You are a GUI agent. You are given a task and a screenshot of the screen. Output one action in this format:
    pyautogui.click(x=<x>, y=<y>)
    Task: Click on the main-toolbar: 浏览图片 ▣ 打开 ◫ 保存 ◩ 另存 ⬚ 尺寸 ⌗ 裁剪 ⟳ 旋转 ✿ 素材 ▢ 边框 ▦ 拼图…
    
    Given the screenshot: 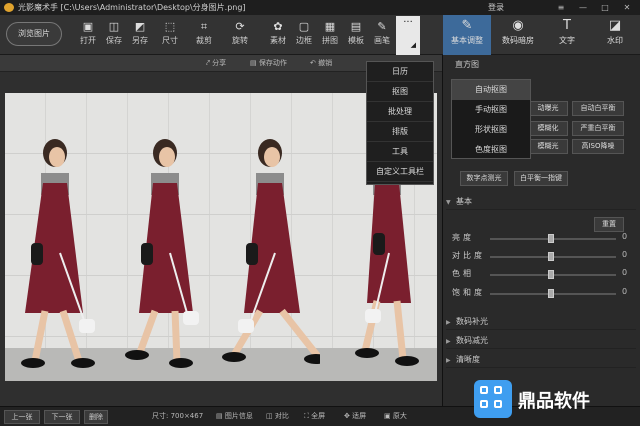 What is the action you would take?
    pyautogui.click(x=320, y=35)
    